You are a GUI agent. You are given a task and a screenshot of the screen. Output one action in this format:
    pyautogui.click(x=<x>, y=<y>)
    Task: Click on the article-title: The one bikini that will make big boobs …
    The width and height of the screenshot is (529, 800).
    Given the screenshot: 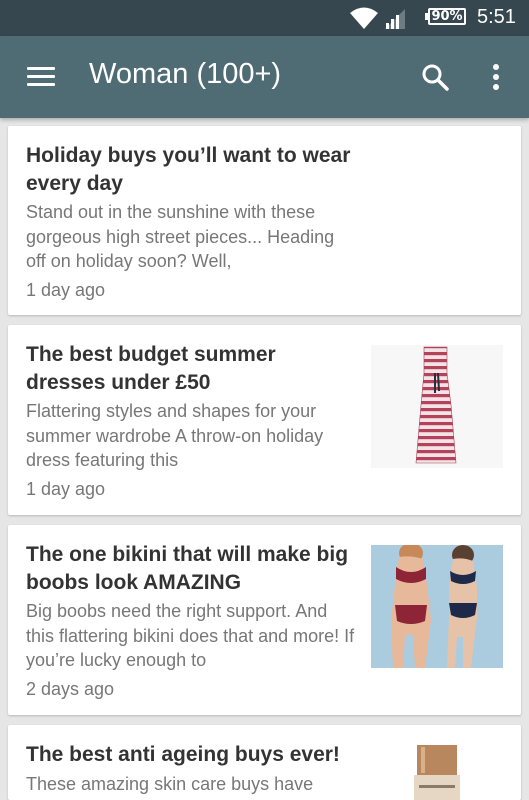 What is the action you would take?
    pyautogui.click(x=188, y=569)
    